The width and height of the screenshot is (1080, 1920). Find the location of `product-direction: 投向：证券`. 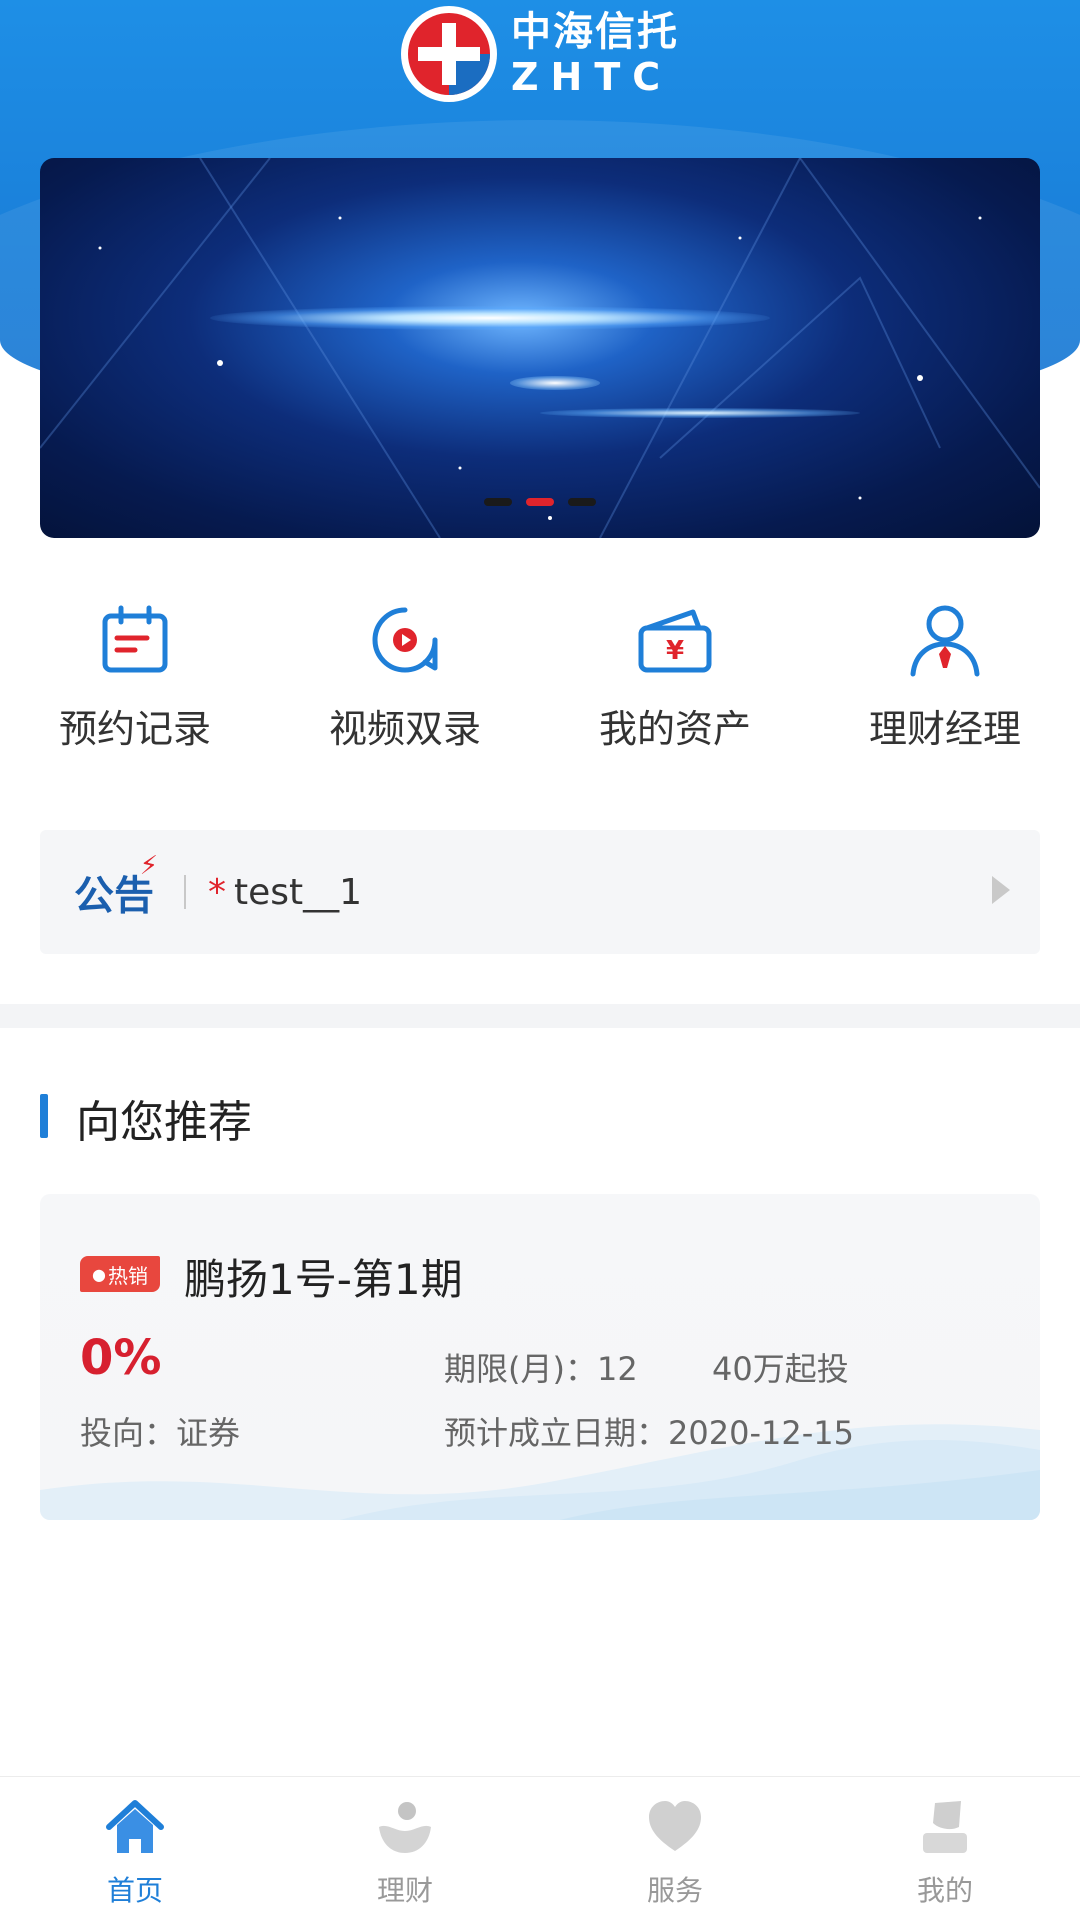

product-direction: 投向：证券 is located at coordinates (160, 1433).